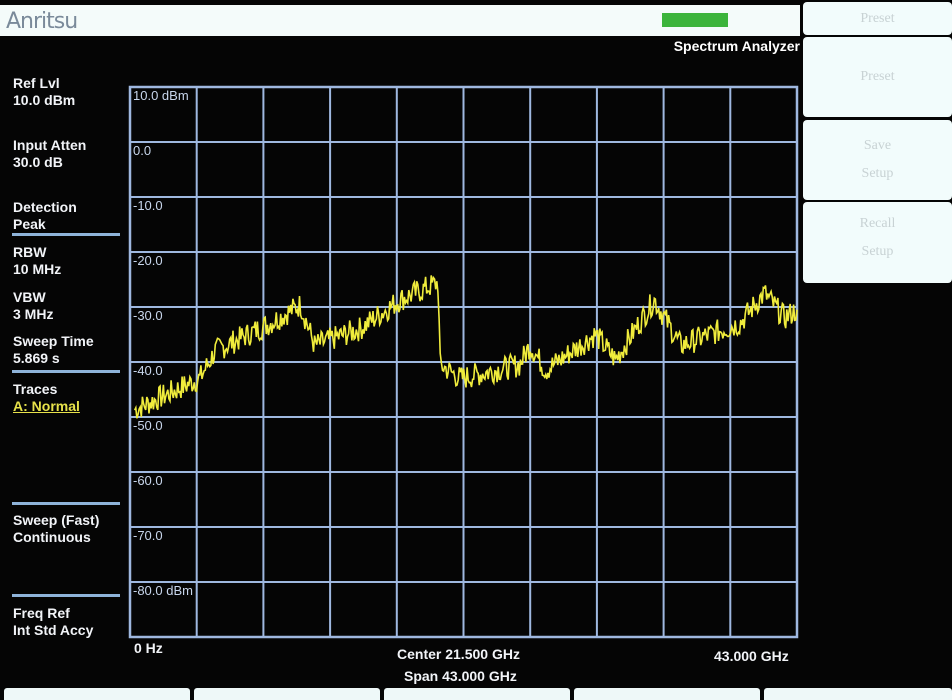  Describe the element at coordinates (148, 648) in the screenshot. I see `x-start-label: 0 Hz` at that location.